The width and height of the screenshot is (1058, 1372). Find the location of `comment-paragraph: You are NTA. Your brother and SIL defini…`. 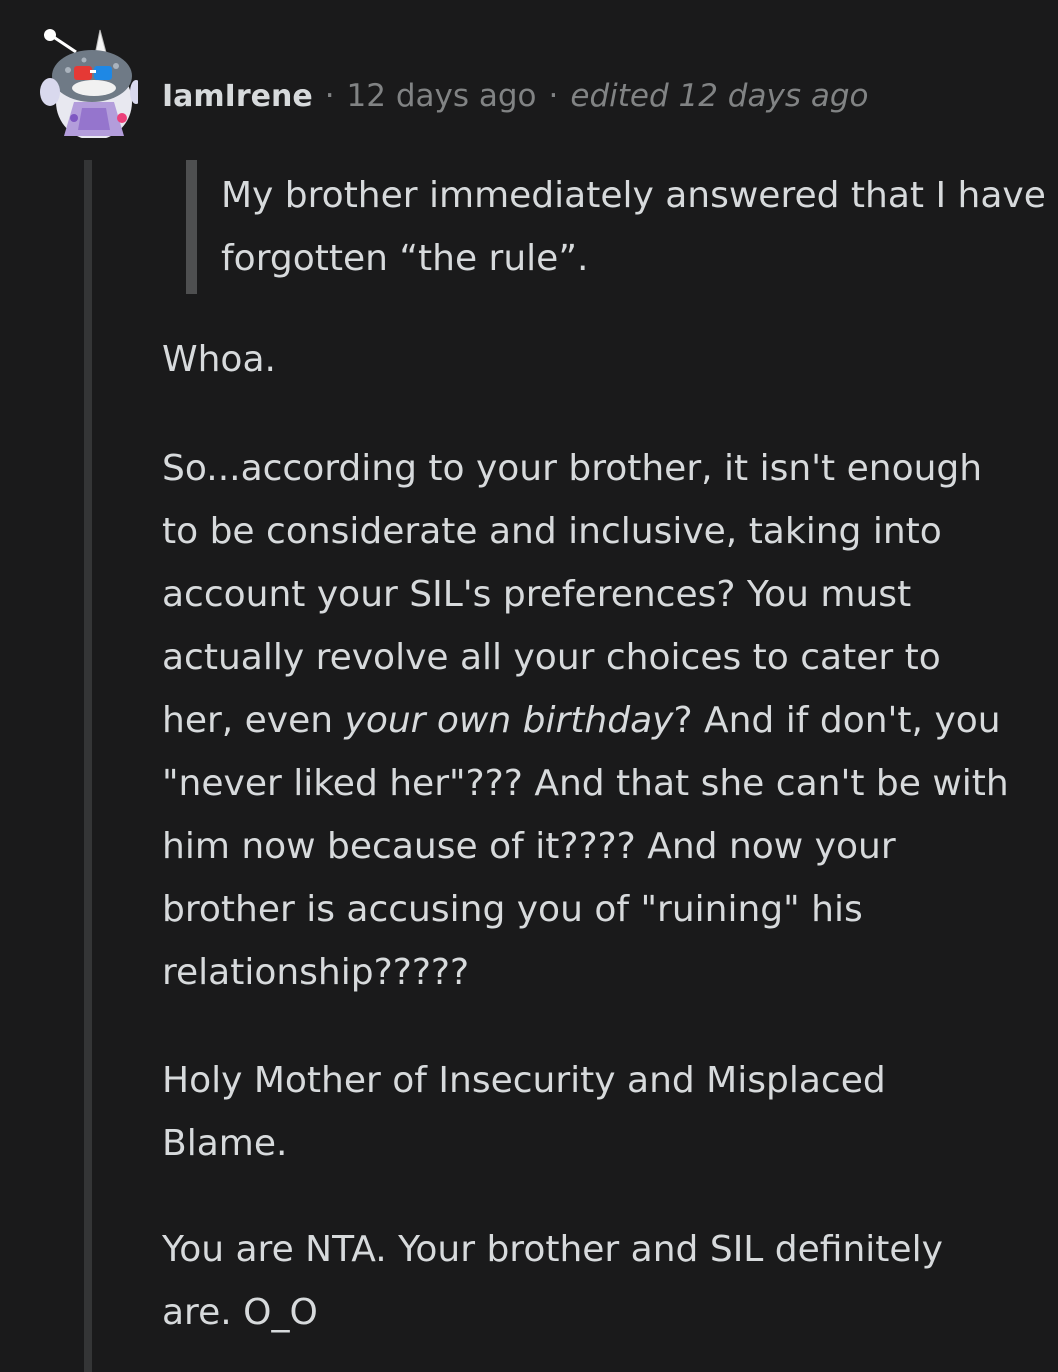

comment-paragraph: You are NTA. Your brother and SIL defini… is located at coordinates (552, 1281).